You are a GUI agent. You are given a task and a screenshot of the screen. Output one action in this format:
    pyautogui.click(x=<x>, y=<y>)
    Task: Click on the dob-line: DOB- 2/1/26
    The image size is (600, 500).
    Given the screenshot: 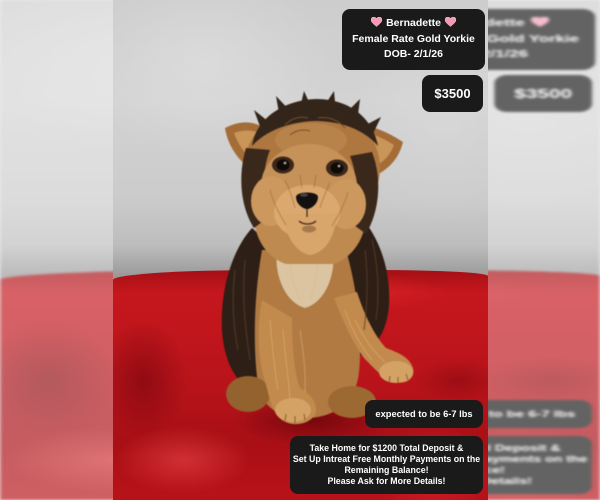 What is the action you would take?
    pyautogui.click(x=413, y=54)
    